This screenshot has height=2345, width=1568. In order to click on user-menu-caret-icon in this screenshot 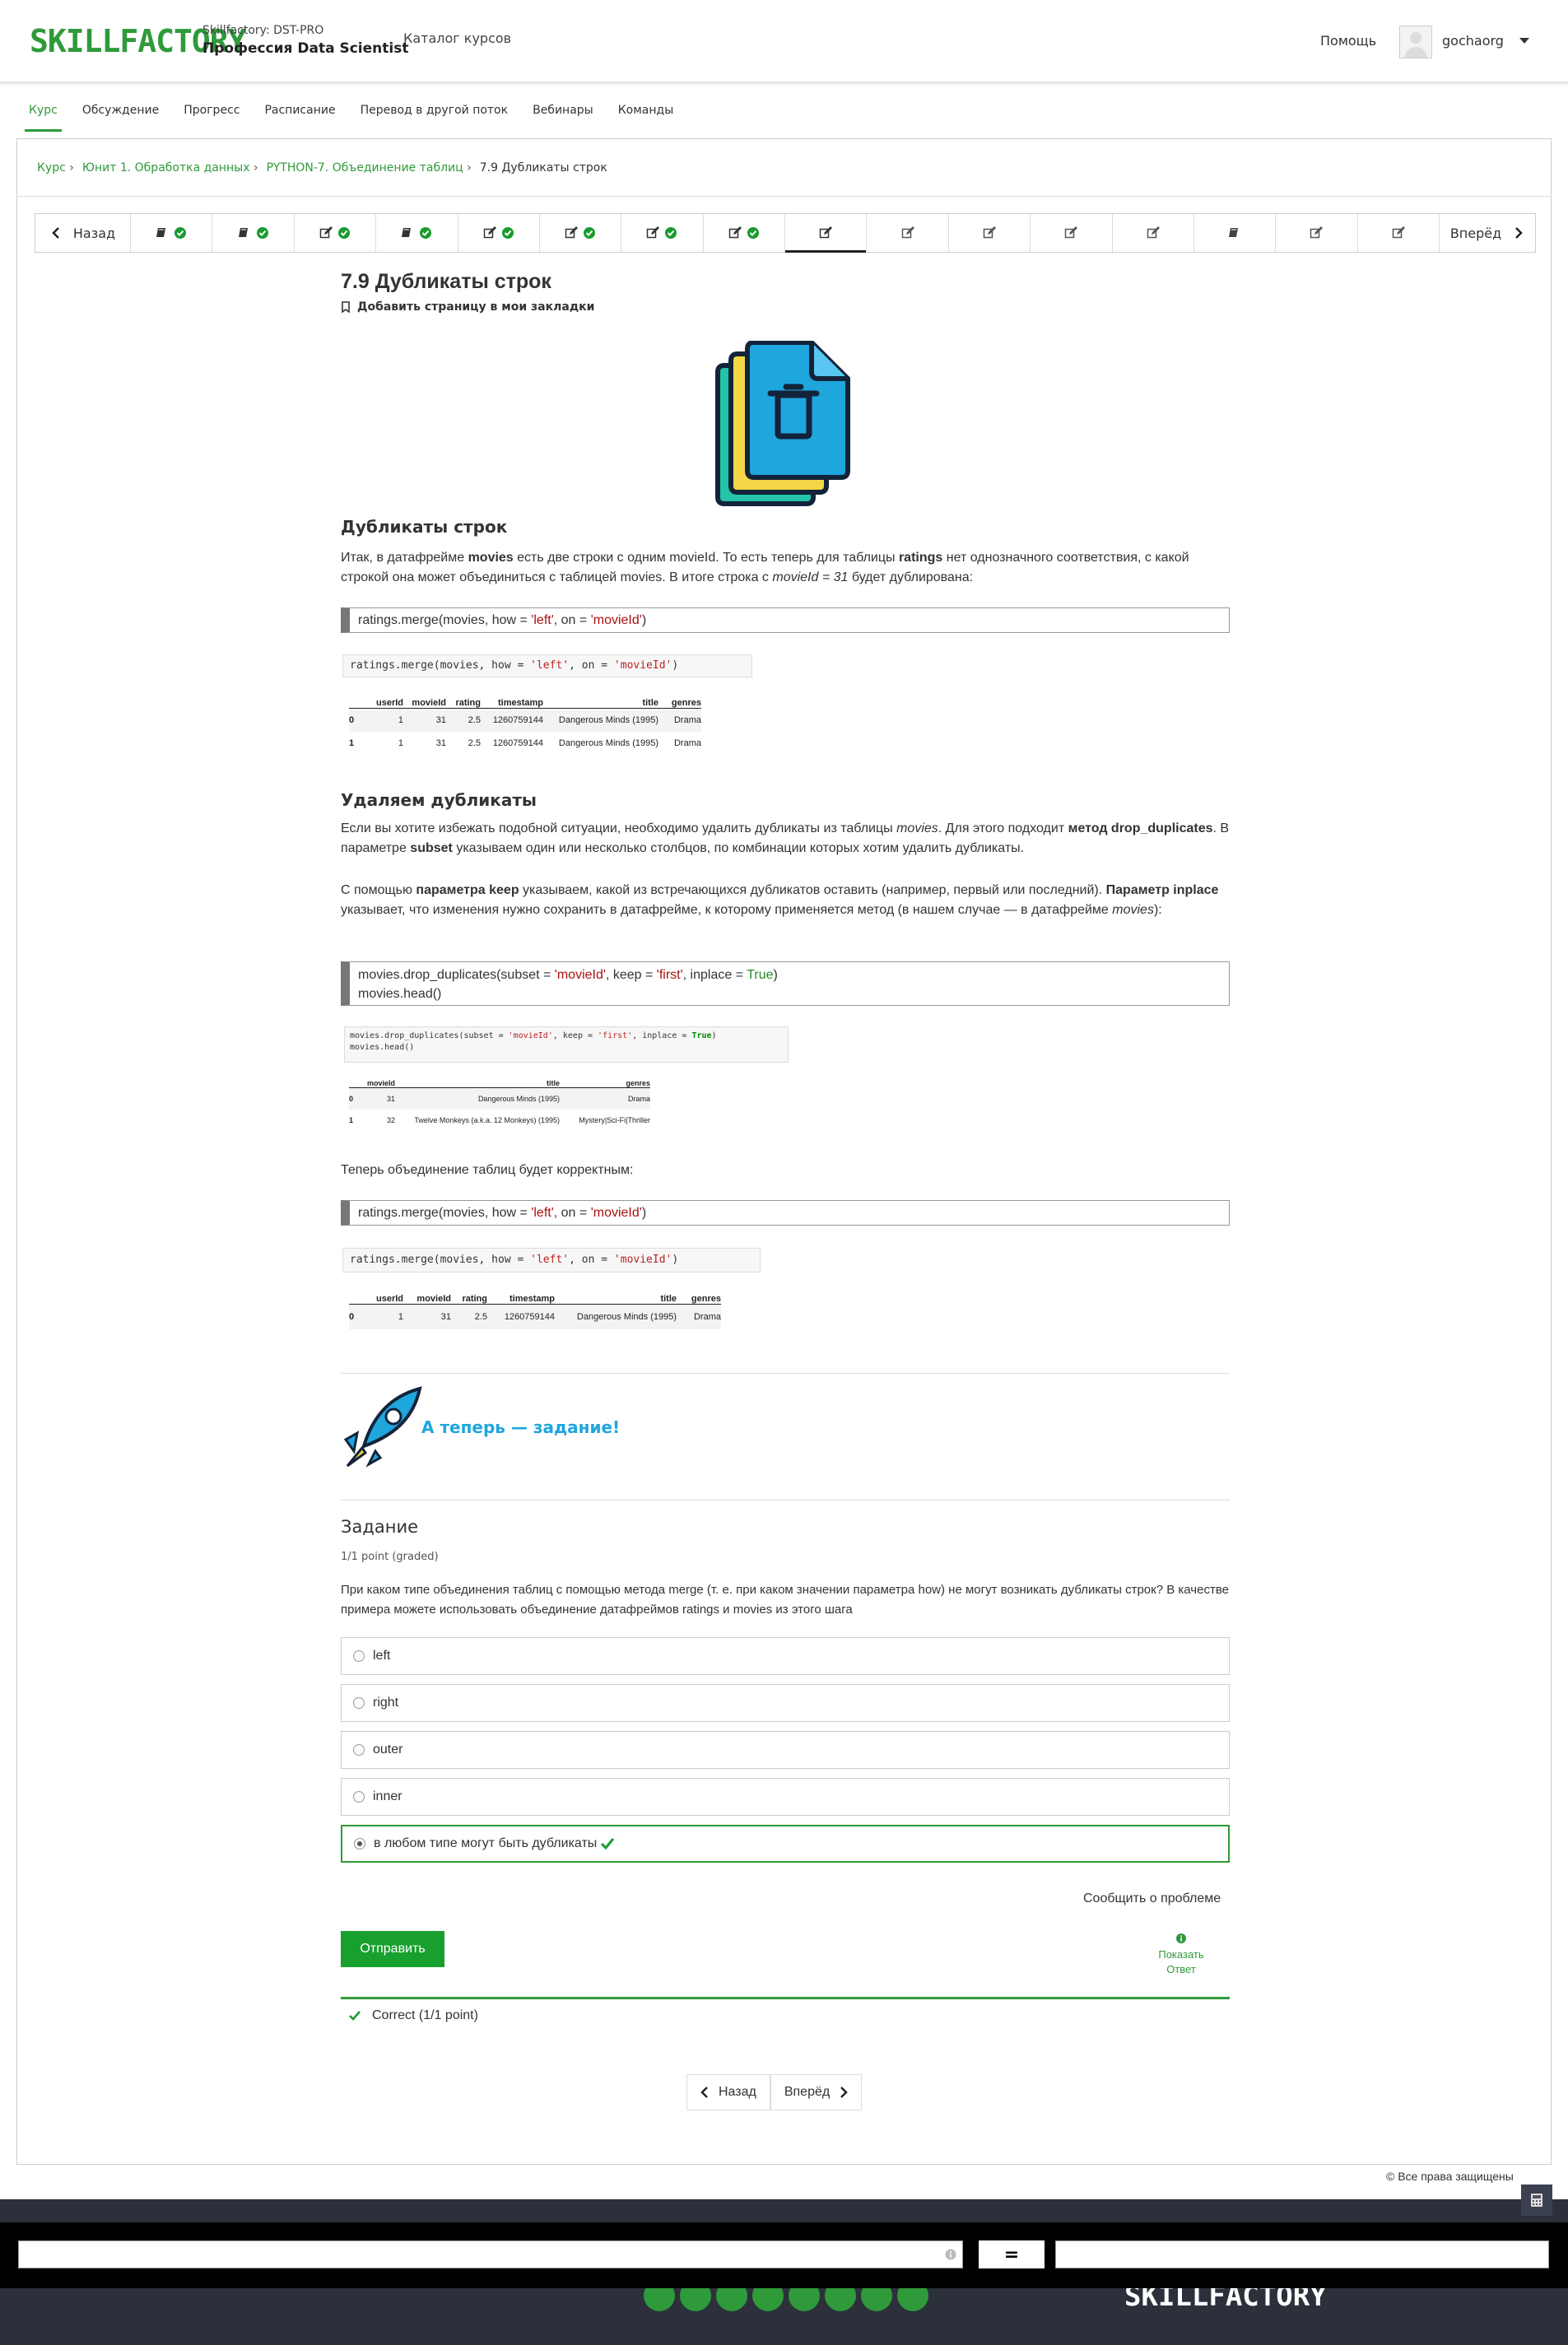, I will do `click(1524, 41)`.